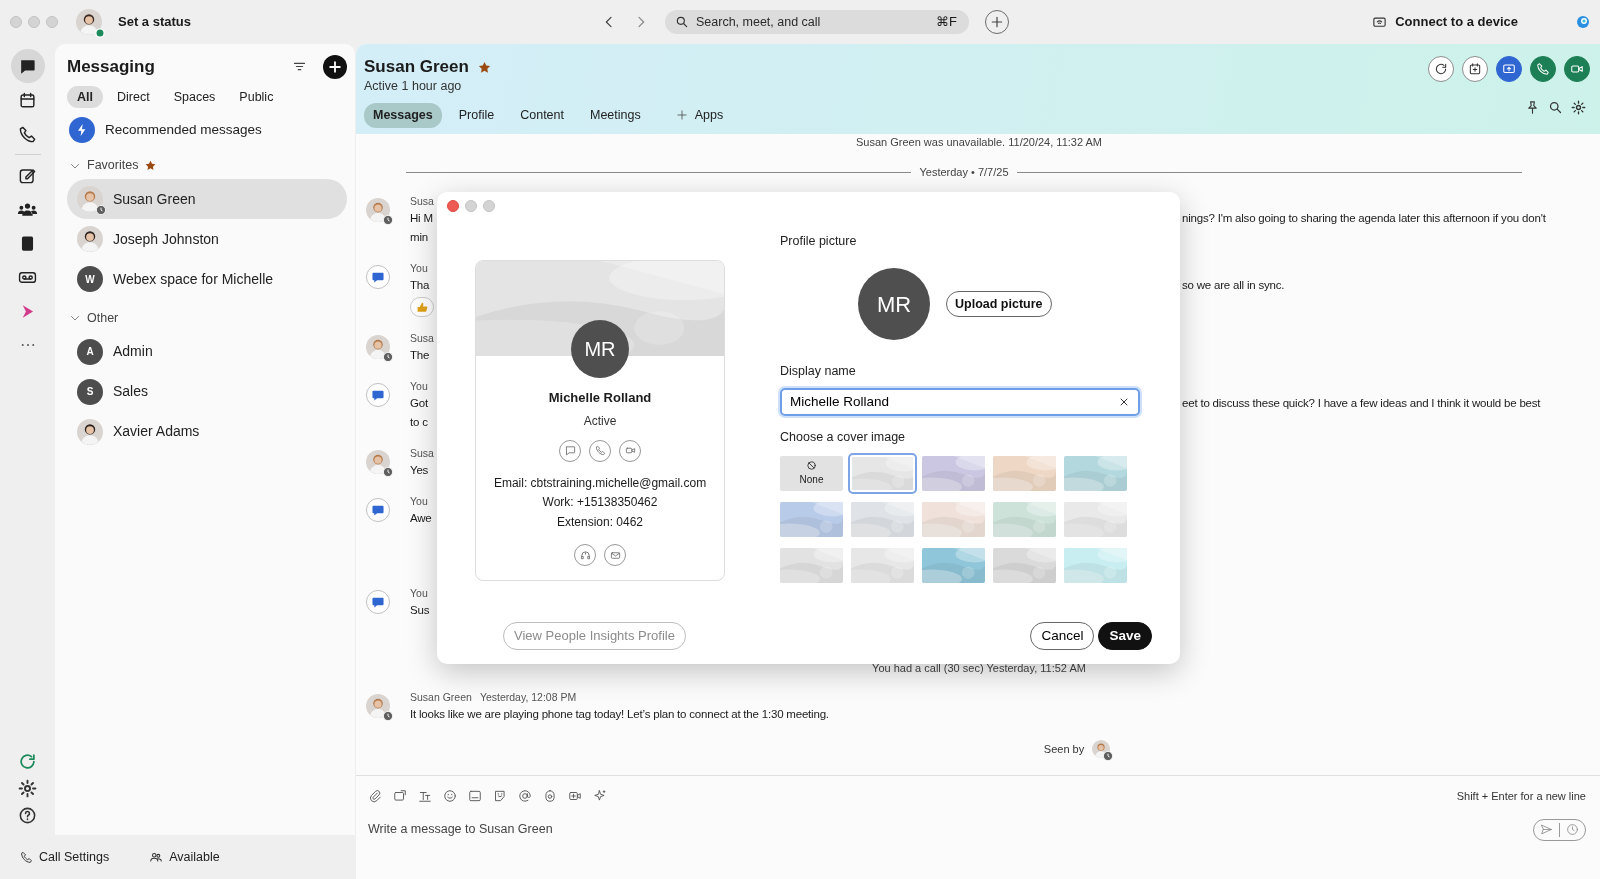 The image size is (1600, 879). Describe the element at coordinates (256, 97) in the screenshot. I see `filter-tab: Public` at that location.